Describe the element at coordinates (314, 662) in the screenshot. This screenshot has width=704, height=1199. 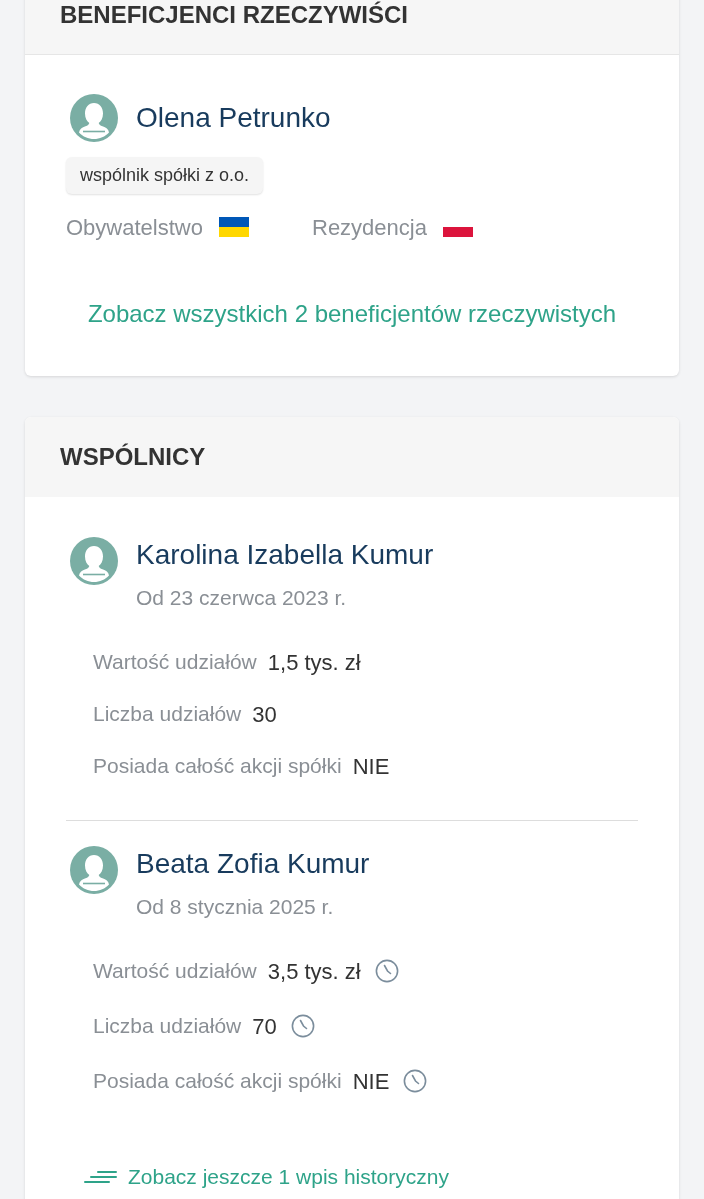
I see `field-value: 1,5 tys. zł` at that location.